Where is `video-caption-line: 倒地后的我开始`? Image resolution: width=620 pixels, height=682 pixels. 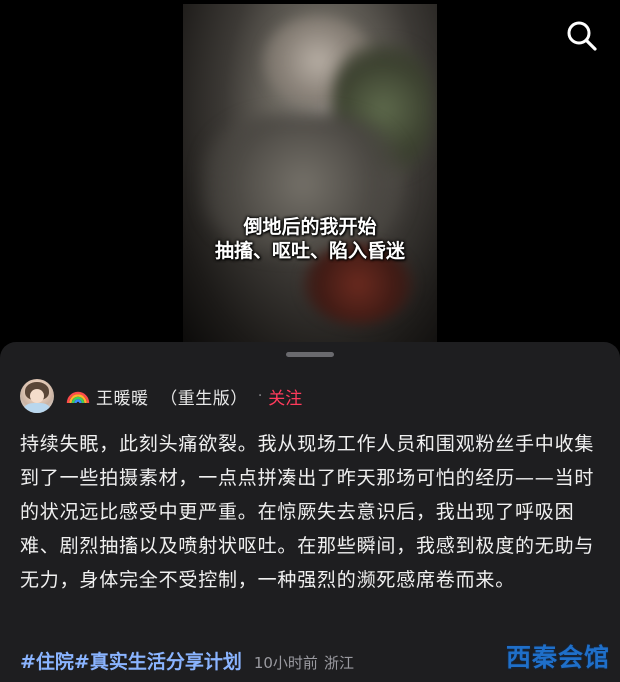
video-caption-line: 倒地后的我开始 is located at coordinates (310, 227).